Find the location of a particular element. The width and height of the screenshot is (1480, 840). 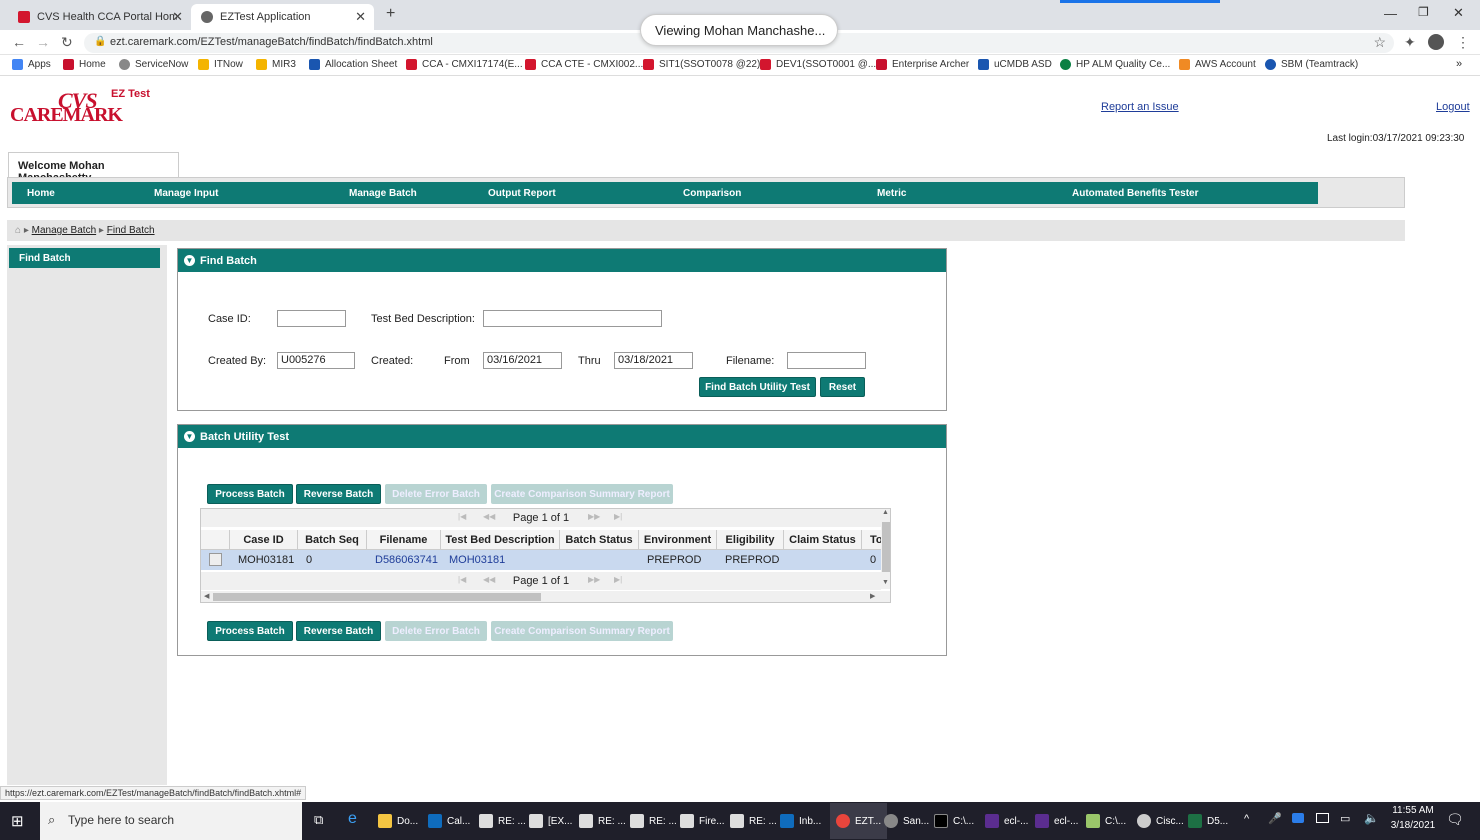

new-tab-icon: + is located at coordinates (390, 14).